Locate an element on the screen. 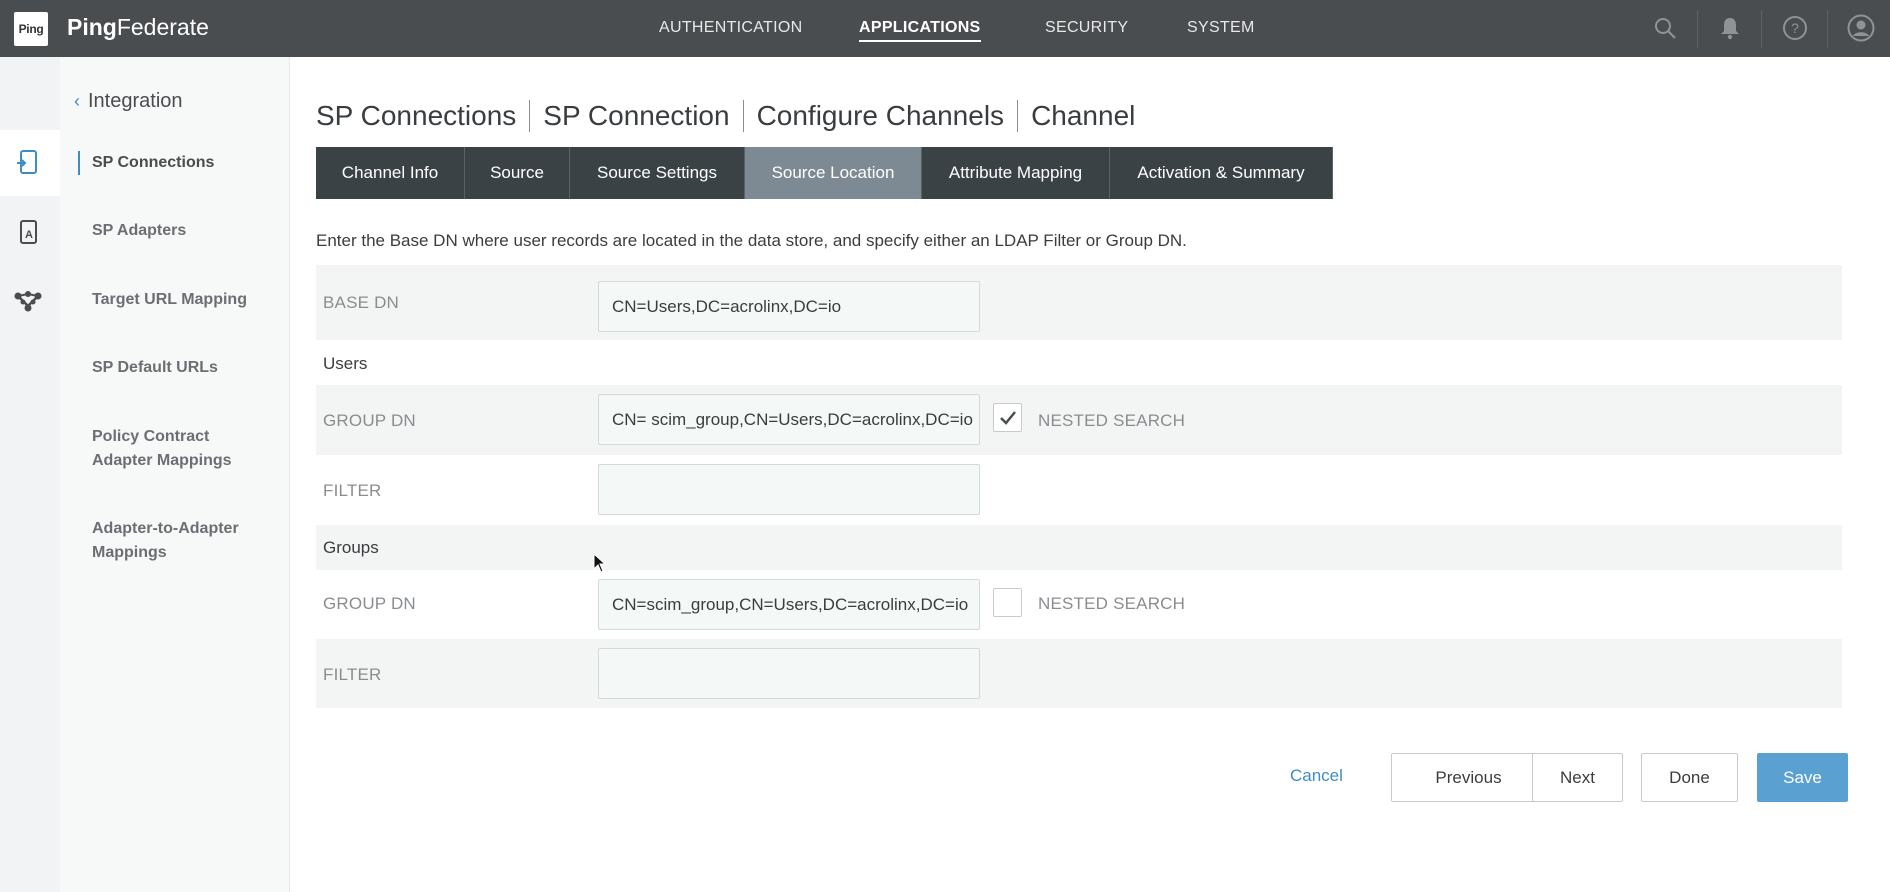 The image size is (1890, 892). groups-filter-label: FILTER is located at coordinates (352, 674).